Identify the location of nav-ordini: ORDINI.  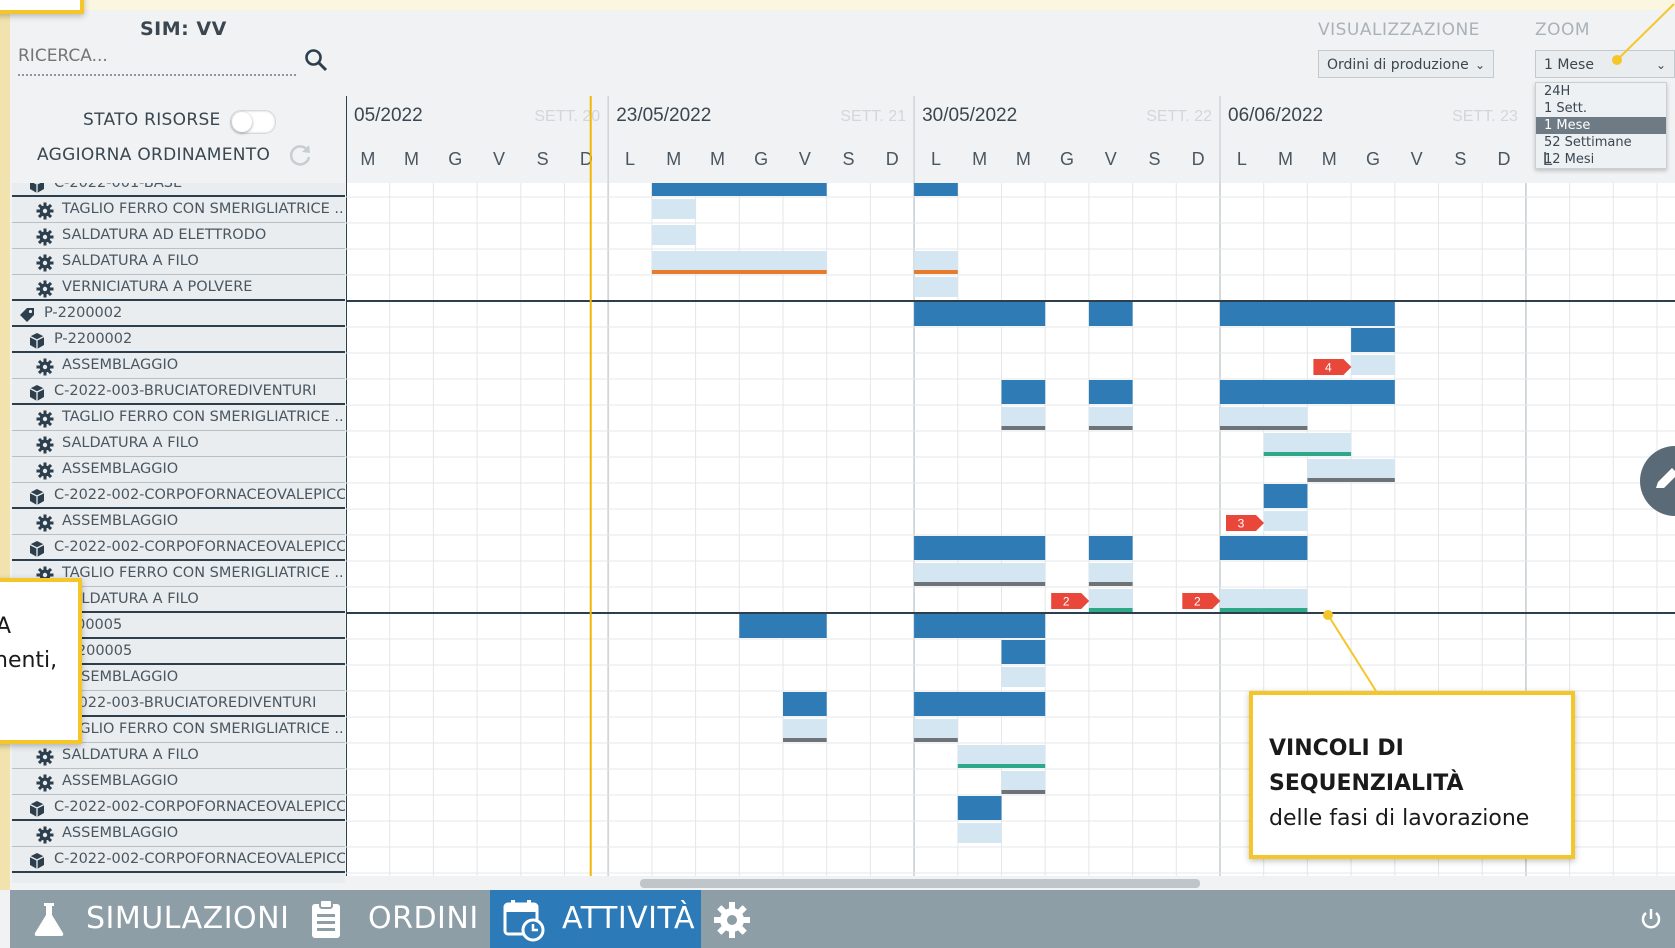
(398, 919).